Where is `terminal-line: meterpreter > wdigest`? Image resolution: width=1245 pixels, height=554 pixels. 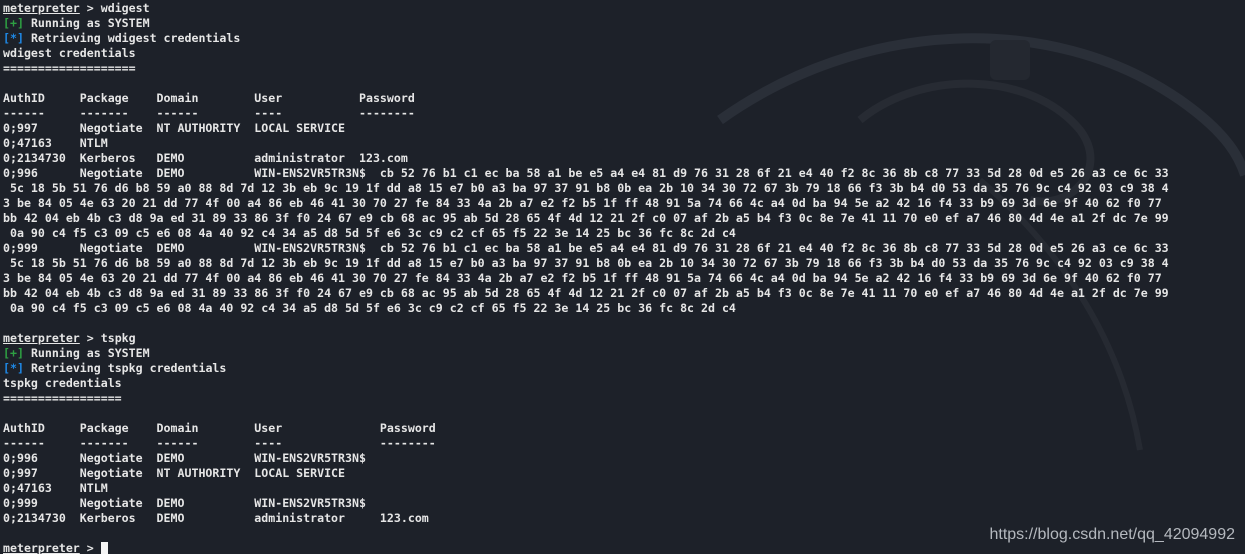
terminal-line: meterpreter > wdigest is located at coordinates (76, 8).